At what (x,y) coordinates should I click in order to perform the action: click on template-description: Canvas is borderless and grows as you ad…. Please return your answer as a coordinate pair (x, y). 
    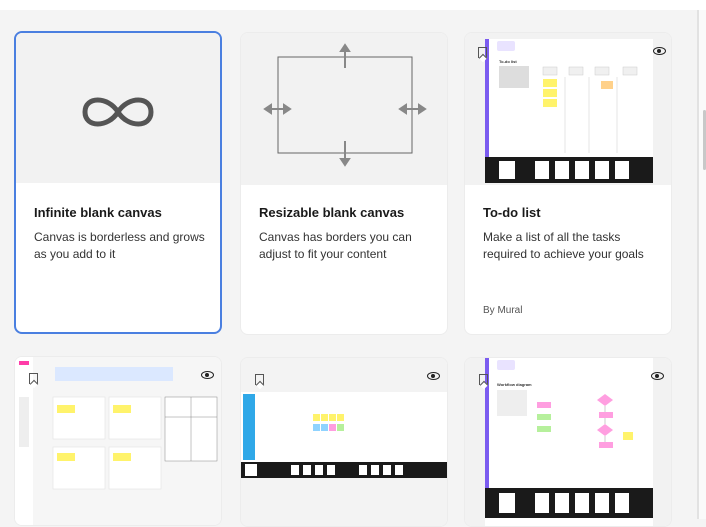
    Looking at the image, I should click on (119, 245).